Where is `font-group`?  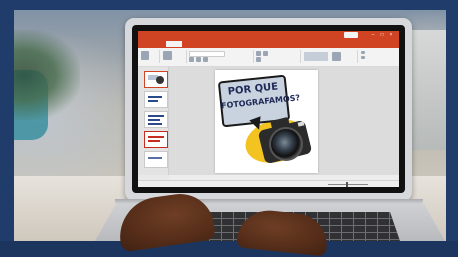 font-group is located at coordinates (220, 56).